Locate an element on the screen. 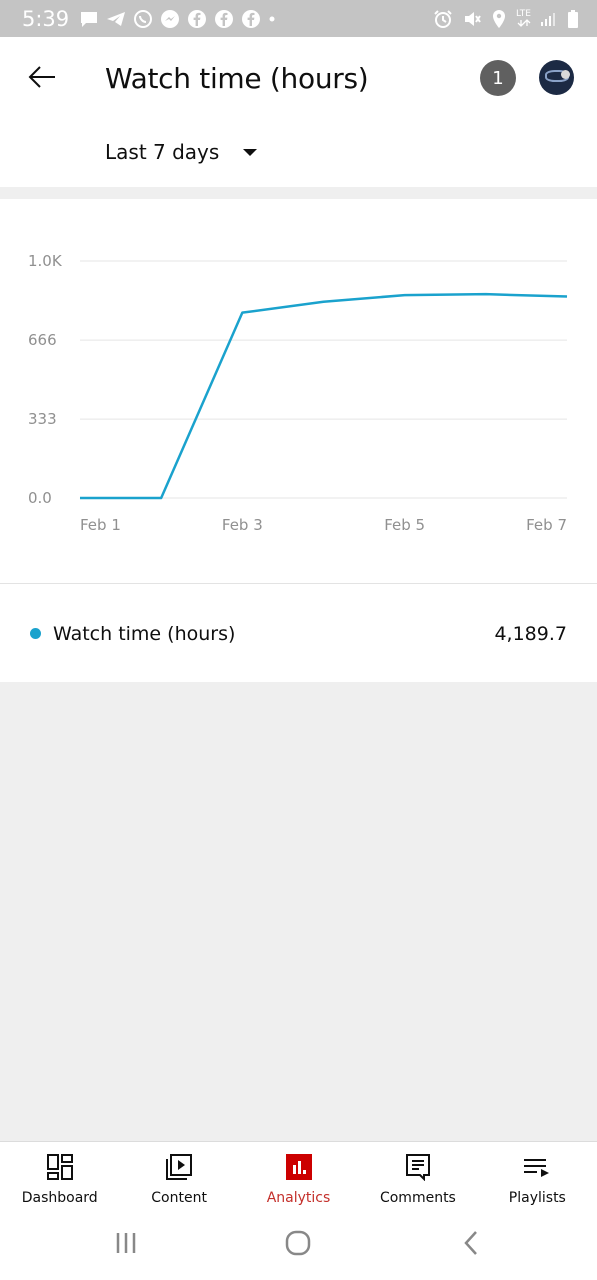 The width and height of the screenshot is (597, 1280). system-back-button is located at coordinates (471, 1246).